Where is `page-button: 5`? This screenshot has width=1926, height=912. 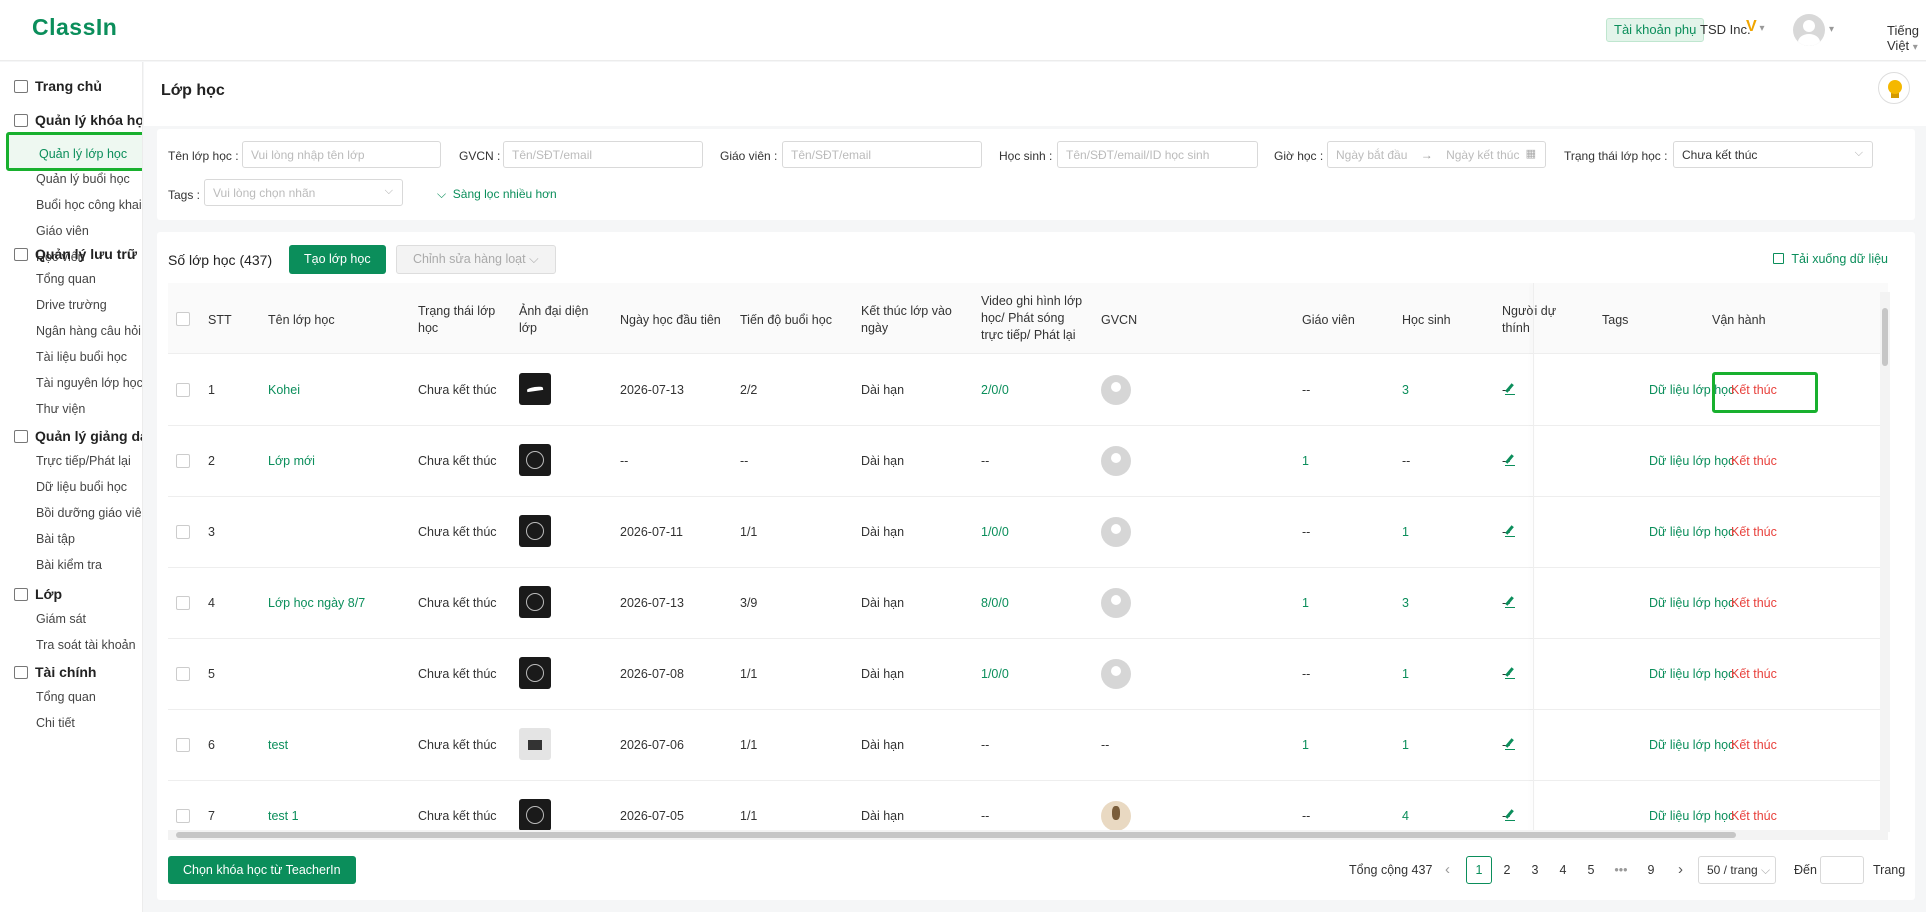
page-button: 5 is located at coordinates (1591, 870).